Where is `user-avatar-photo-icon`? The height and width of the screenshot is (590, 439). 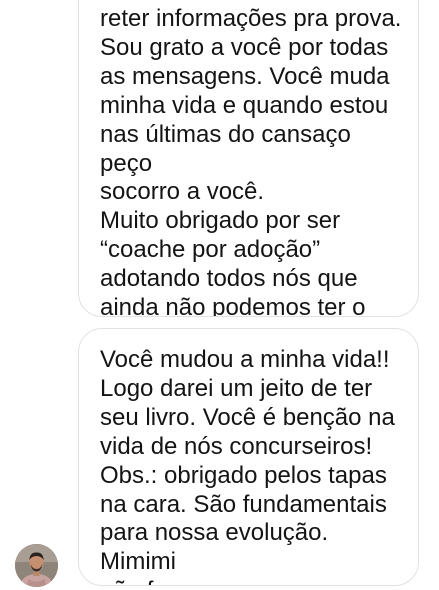
user-avatar-photo-icon is located at coordinates (36, 565).